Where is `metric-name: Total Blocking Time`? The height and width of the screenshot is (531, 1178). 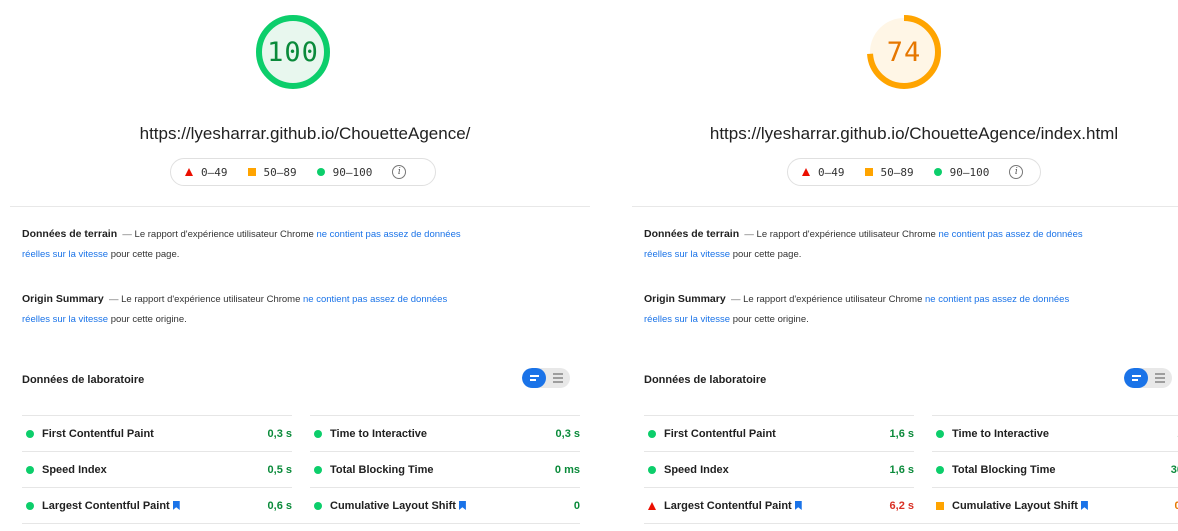 metric-name: Total Blocking Time is located at coordinates (1061, 470).